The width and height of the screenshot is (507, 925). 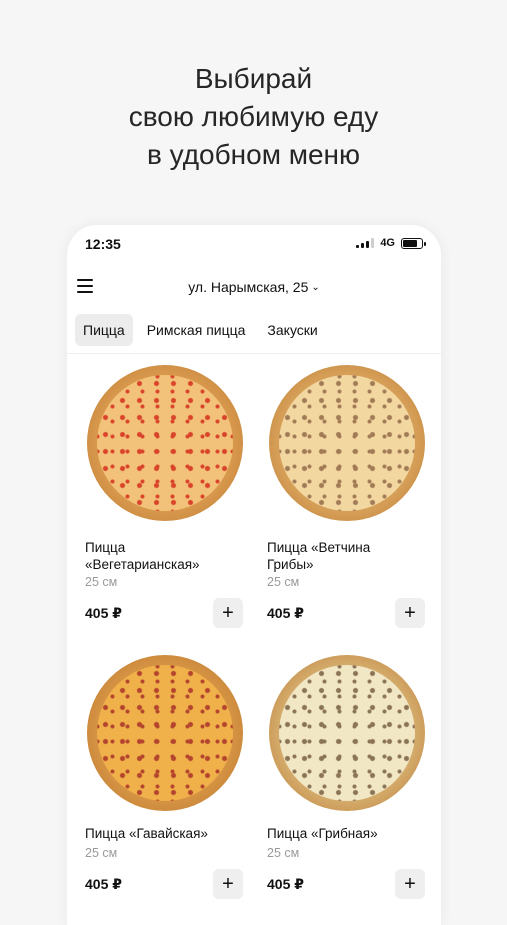 What do you see at coordinates (254, 245) in the screenshot?
I see `status-bar: 12:35 4G` at bounding box center [254, 245].